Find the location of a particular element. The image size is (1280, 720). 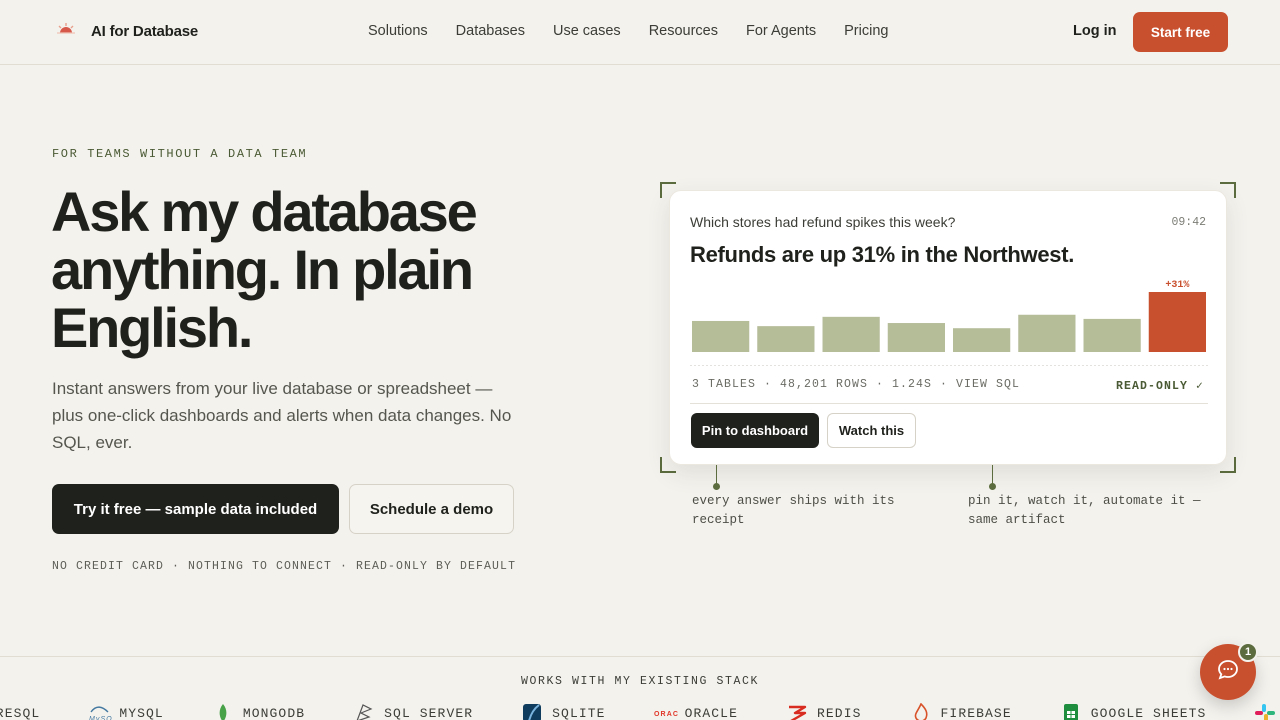

logo-postgresql: TGRESQL is located at coordinates (20, 713).